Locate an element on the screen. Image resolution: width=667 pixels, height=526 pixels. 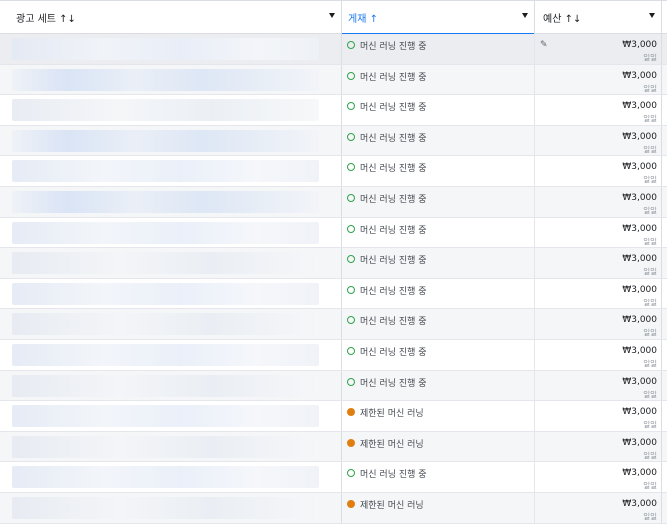
column-header-budget: 예산 ↑↓ is located at coordinates (598, 17).